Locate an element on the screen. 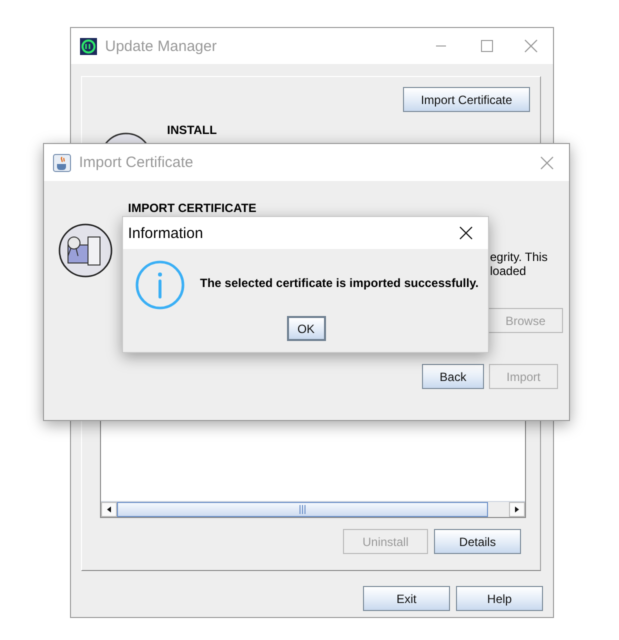  ok-button: OK is located at coordinates (306, 328).